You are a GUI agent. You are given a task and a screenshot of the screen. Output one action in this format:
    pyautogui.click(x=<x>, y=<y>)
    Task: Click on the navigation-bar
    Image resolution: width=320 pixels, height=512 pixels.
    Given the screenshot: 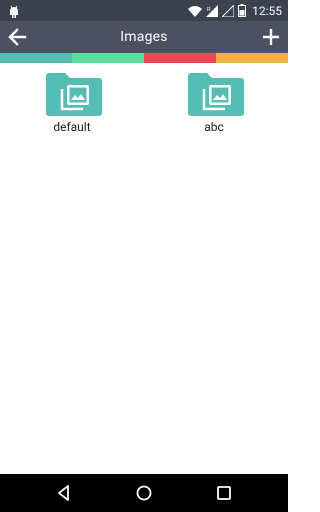 What is the action you would take?
    pyautogui.click(x=144, y=493)
    